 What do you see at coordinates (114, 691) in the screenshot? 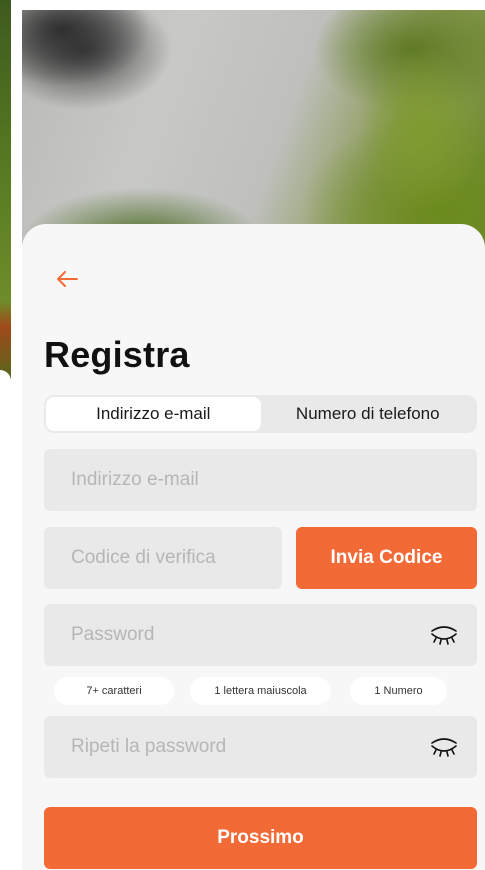
I see `requirement-min-chars: 7+ caratteri` at bounding box center [114, 691].